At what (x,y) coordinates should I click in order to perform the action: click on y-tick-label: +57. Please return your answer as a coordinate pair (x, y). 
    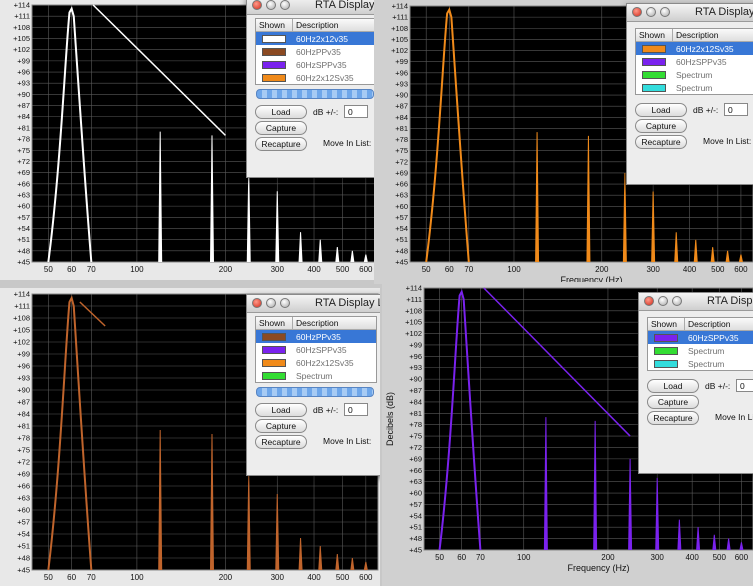
    Looking at the image, I should click on (23, 217).